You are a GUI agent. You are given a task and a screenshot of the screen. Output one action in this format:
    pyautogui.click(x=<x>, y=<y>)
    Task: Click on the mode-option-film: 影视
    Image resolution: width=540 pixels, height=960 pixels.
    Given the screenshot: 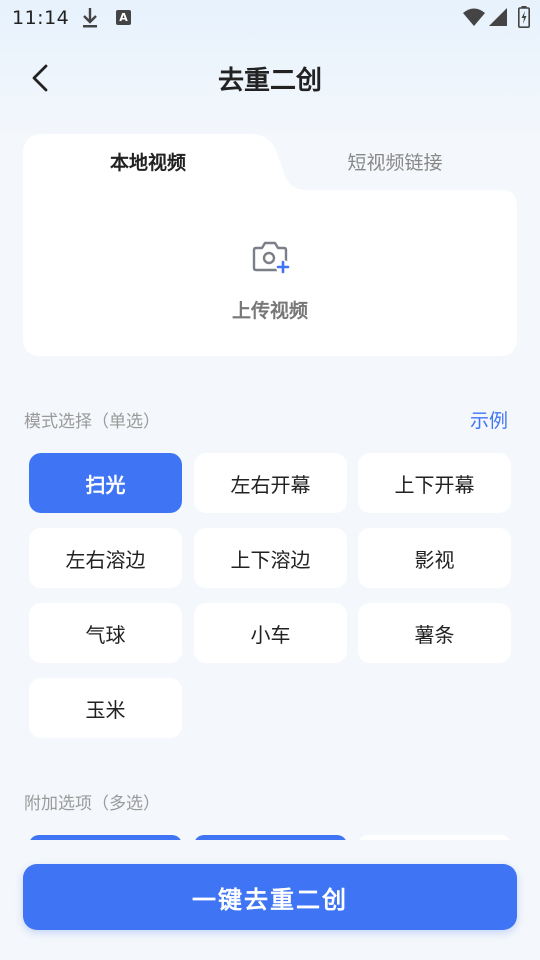 What is the action you would take?
    pyautogui.click(x=434, y=558)
    